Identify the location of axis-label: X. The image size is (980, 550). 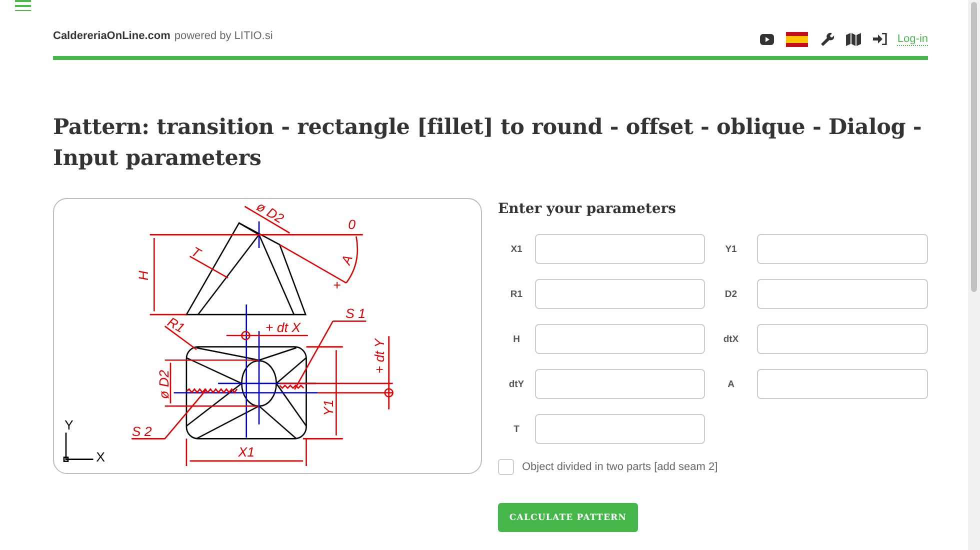
(101, 456).